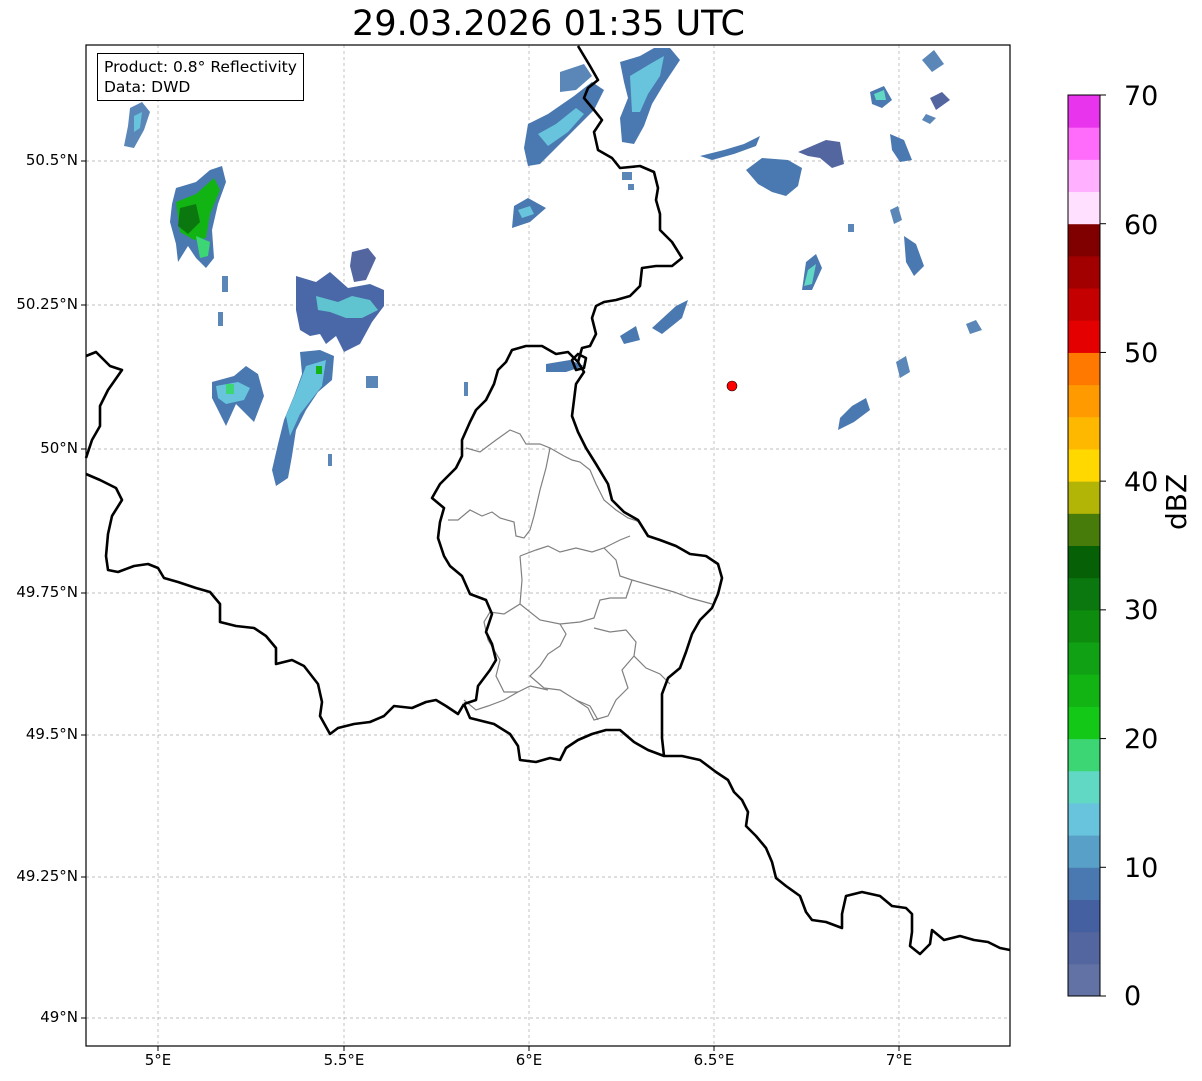  I want to click on colorbar, so click(1086, 545).